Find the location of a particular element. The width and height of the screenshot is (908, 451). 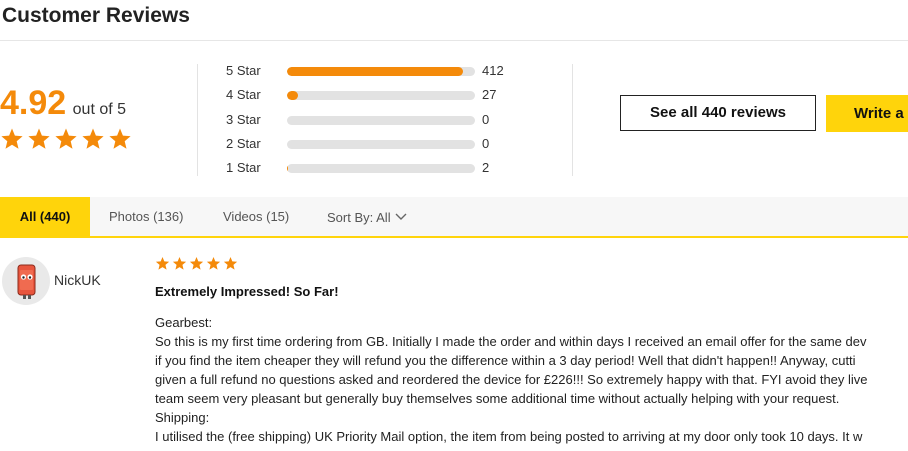

reviewer-avatar is located at coordinates (26, 281).